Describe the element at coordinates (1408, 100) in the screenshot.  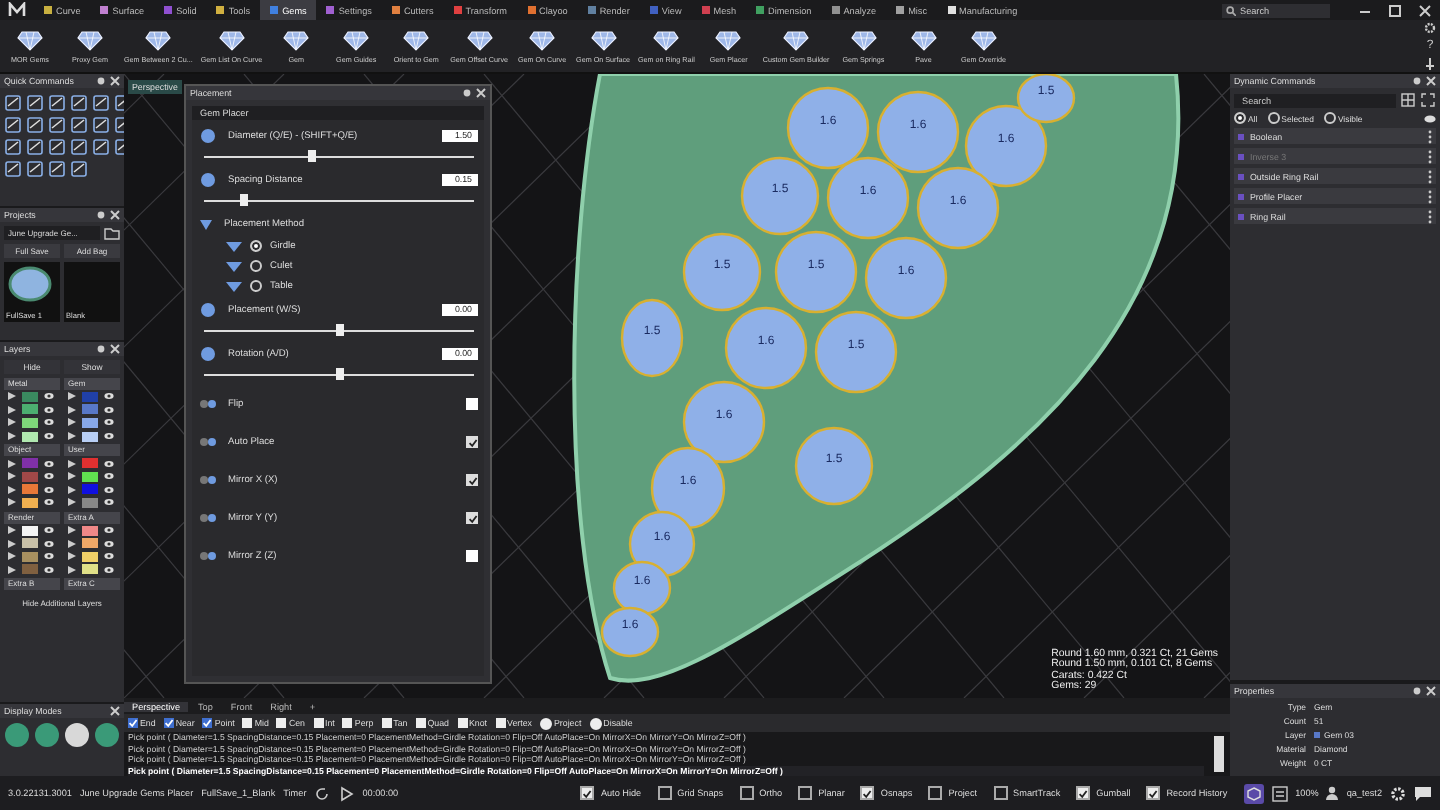
I see `grid-icon` at that location.